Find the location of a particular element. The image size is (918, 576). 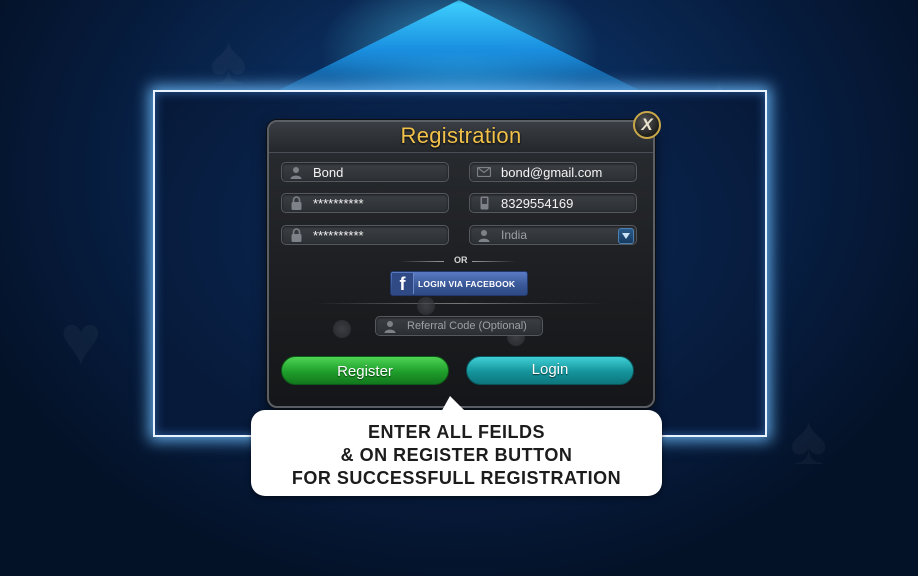

facebook-login-button: f LOGIN VIA FACEBOOK is located at coordinates (459, 283).